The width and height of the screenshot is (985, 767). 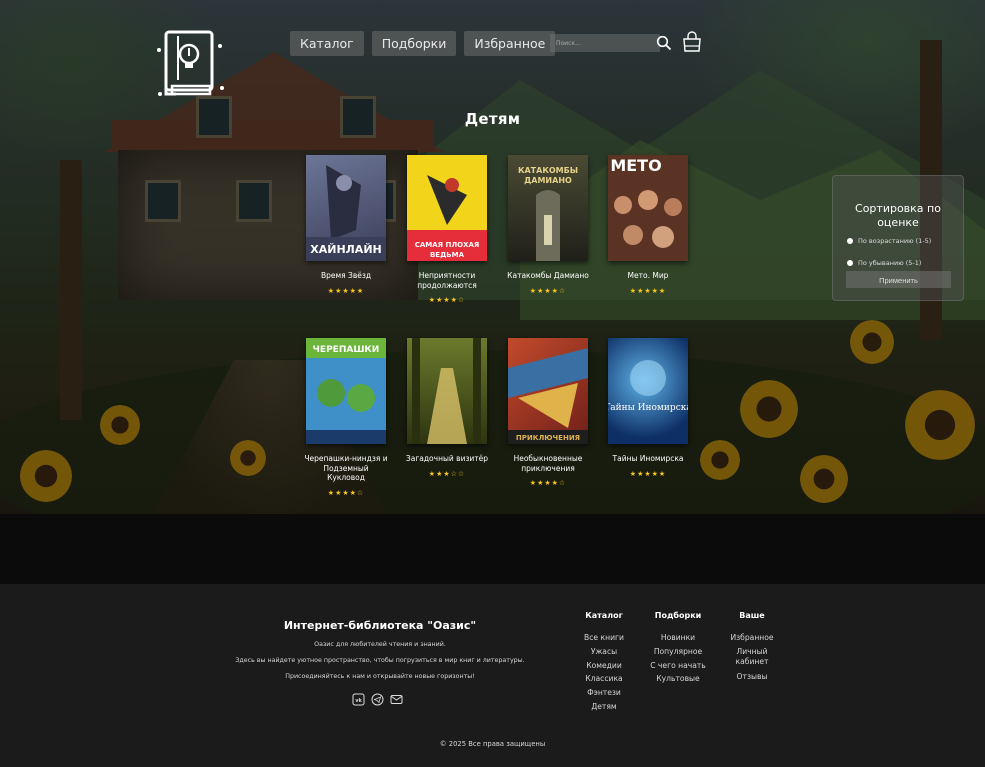 I want to click on footer-link: Комедии, so click(x=604, y=666).